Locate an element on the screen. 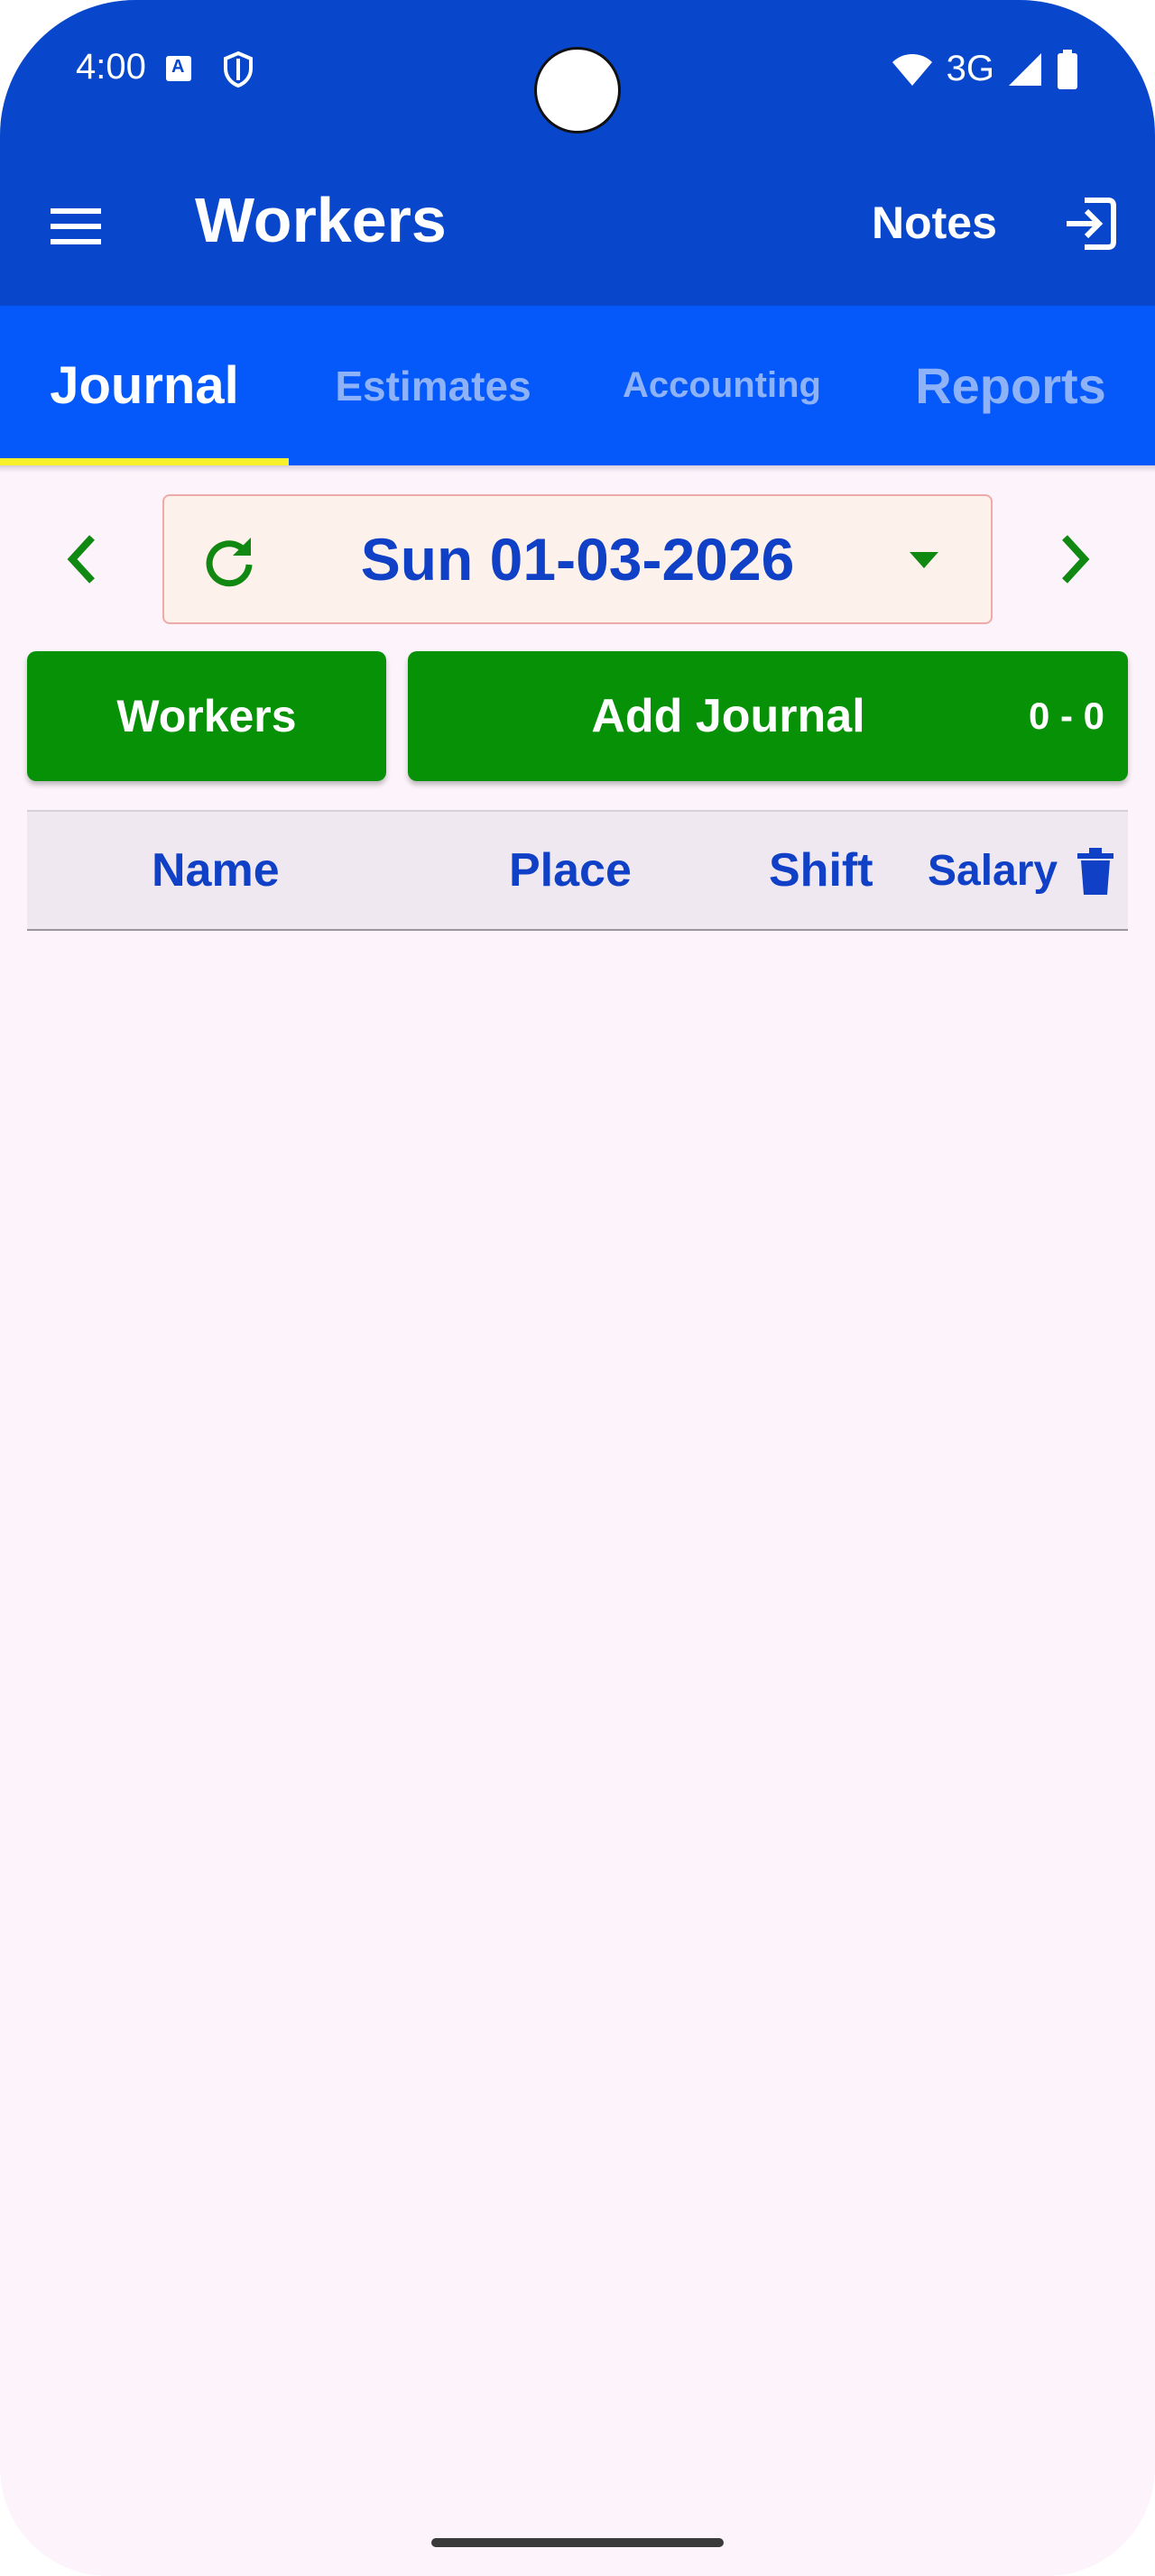 This screenshot has width=1155, height=2576. tab-reports: Reports is located at coordinates (1011, 385).